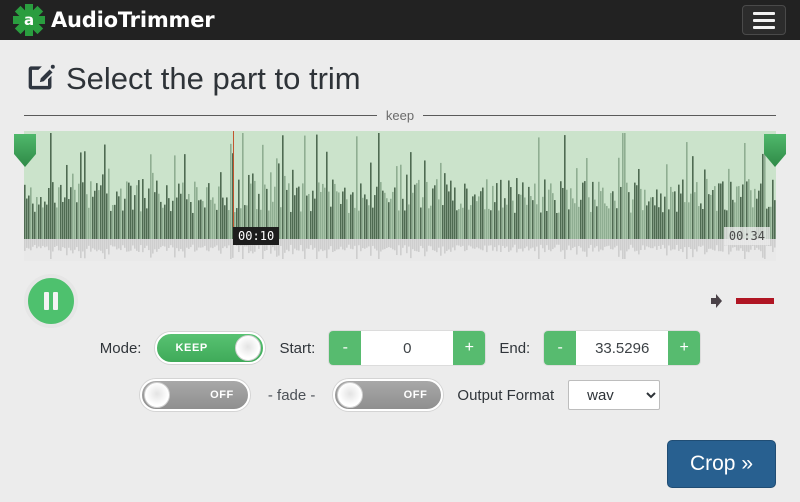 This screenshot has width=800, height=502. I want to click on hamburger-menu-button, so click(764, 20).